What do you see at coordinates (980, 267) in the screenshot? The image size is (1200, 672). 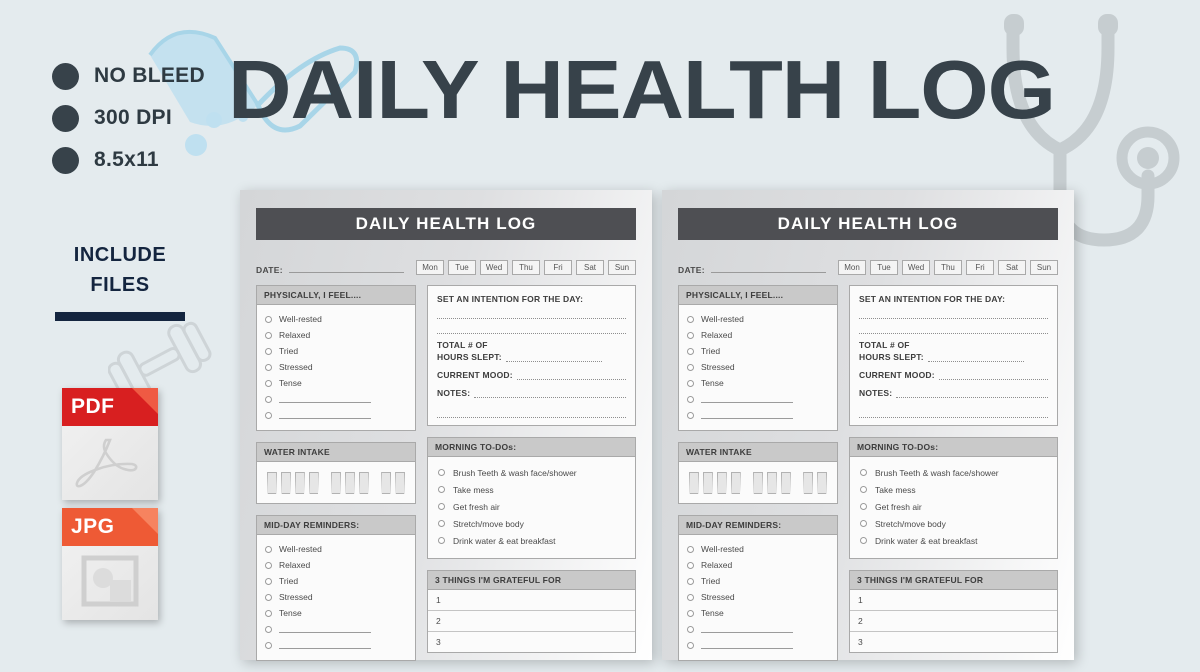 I see `day-box-fri: Fri` at bounding box center [980, 267].